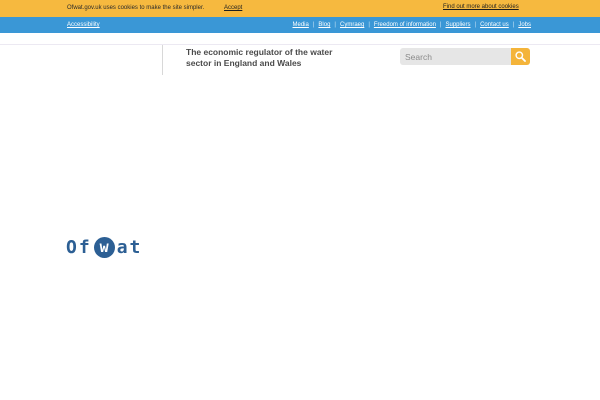 Image resolution: width=600 pixels, height=400 pixels. What do you see at coordinates (405, 25) in the screenshot?
I see `nav-link-freedom-of-information: Freedom of information` at bounding box center [405, 25].